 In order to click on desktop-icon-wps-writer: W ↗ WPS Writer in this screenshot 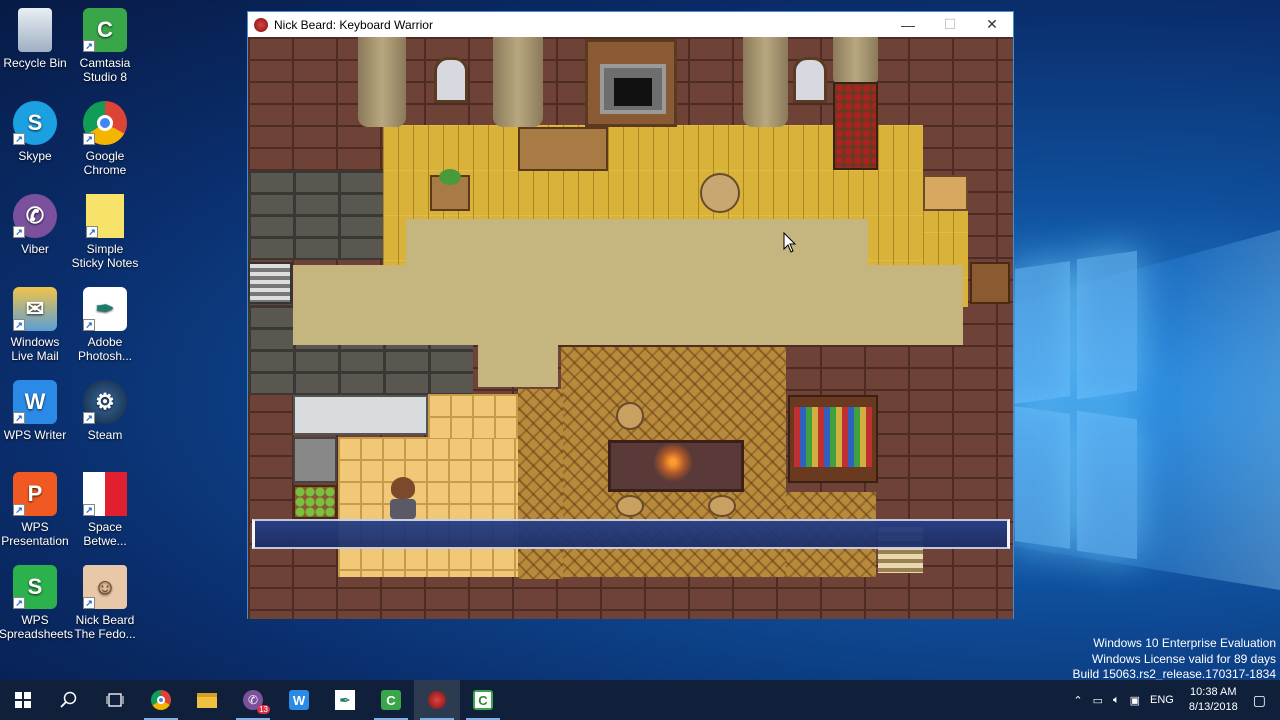, I will do `click(35, 411)`.